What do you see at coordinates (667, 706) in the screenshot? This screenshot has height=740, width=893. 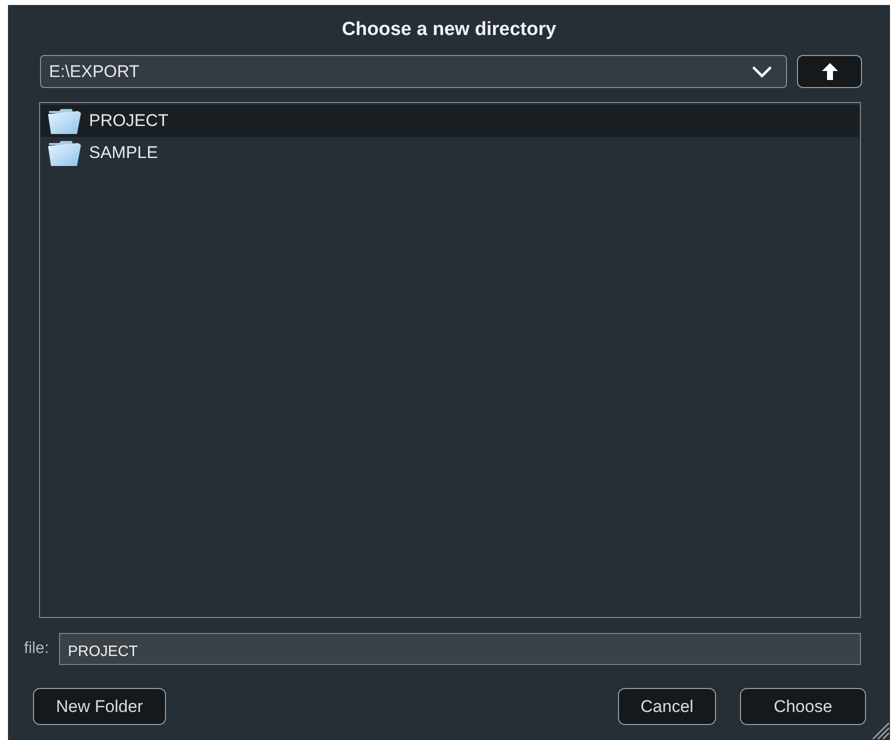 I see `cancel-button: Cancel` at bounding box center [667, 706].